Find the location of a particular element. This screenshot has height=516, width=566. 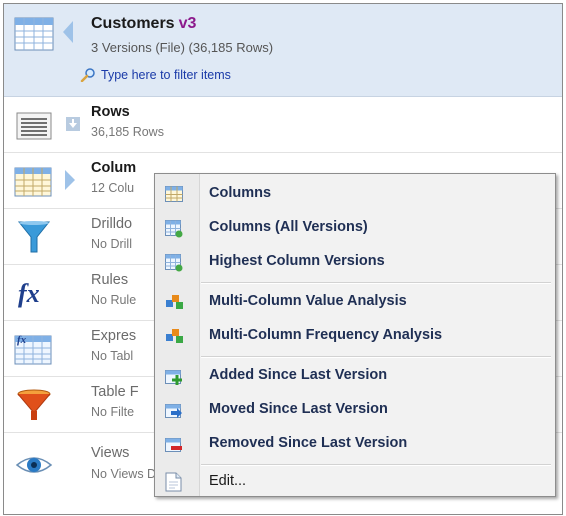

search-icon is located at coordinates (87, 75).